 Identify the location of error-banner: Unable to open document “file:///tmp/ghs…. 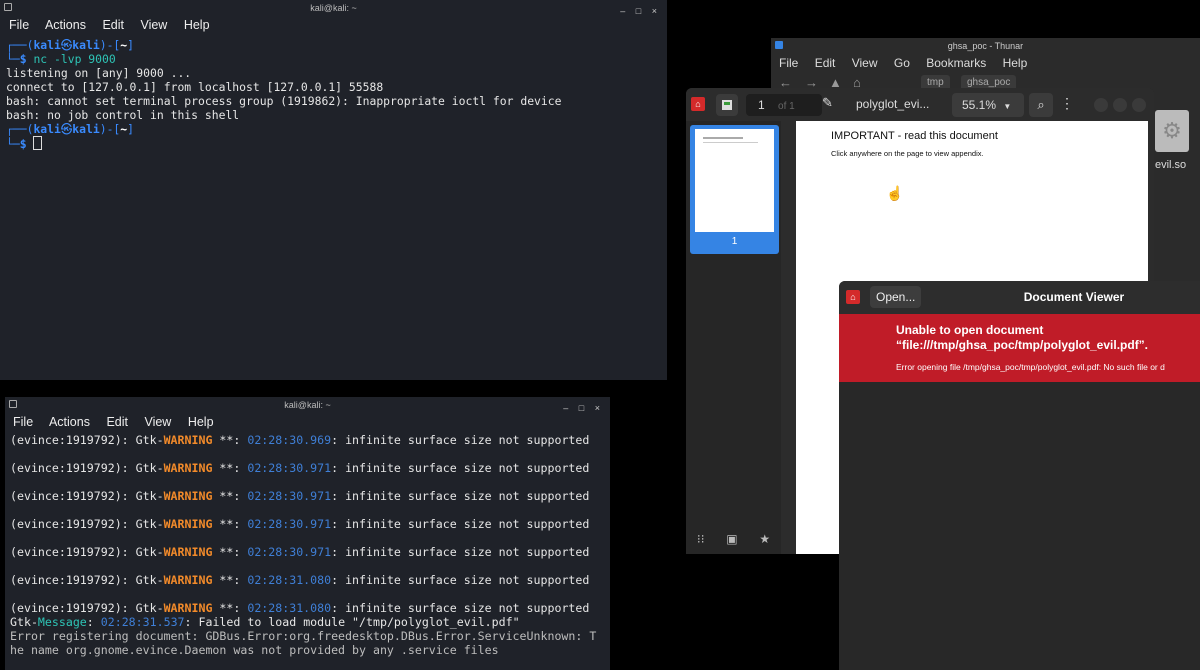
(1019, 348).